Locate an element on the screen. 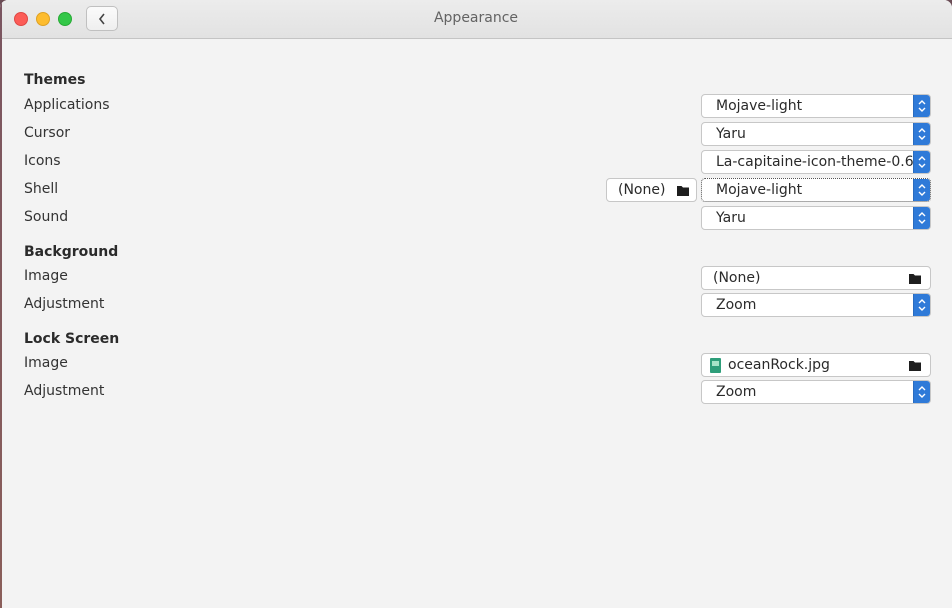  background-image-value: (None) is located at coordinates (737, 278).